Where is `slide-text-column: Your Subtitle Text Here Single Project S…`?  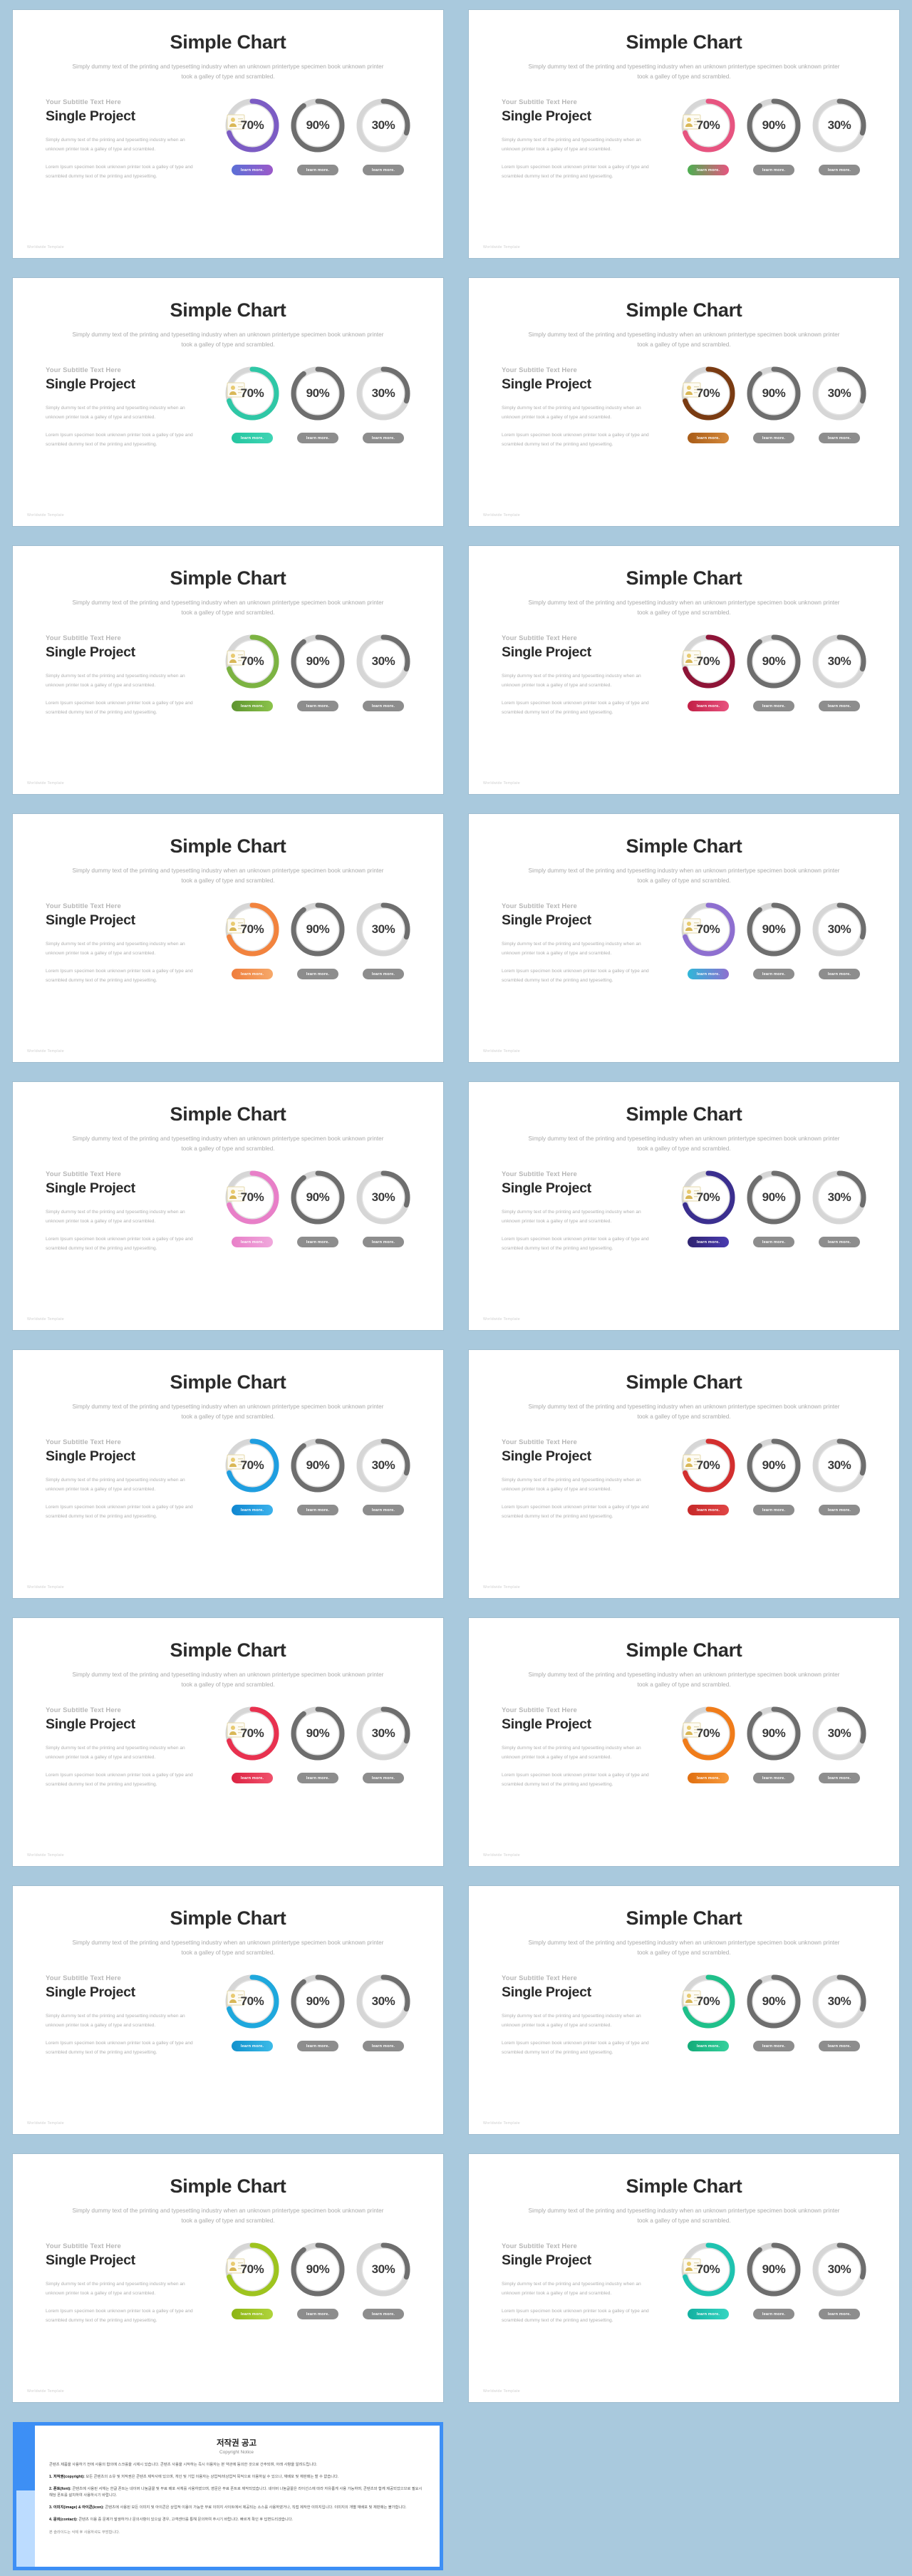
slide-text-column: Your Subtitle Text Here Single Project S… is located at coordinates (123, 1745).